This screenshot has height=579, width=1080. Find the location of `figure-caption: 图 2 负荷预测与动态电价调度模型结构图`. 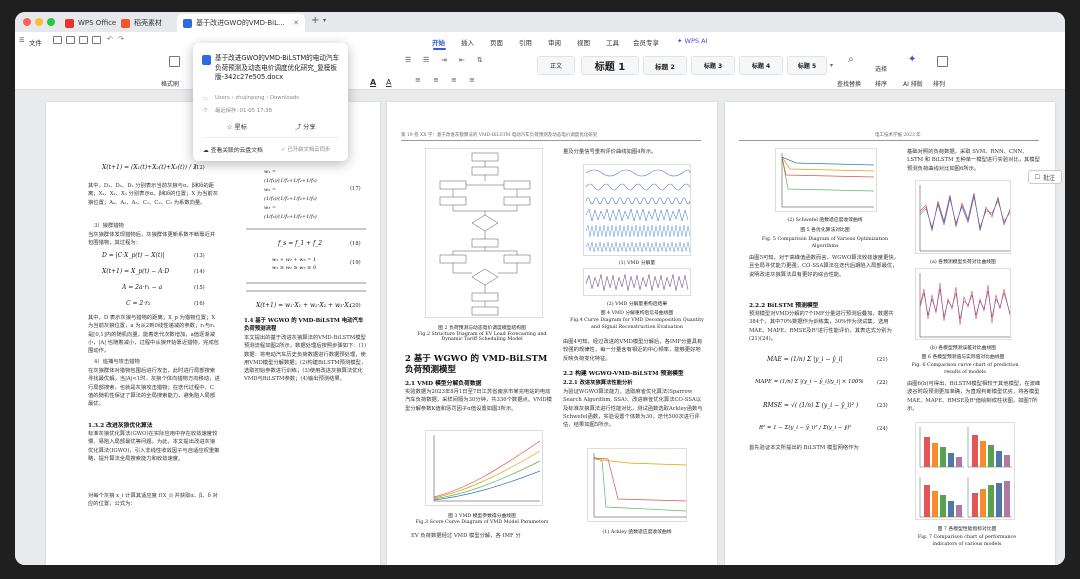

figure-caption: 图 2 负荷预测与动态电价调度模型结构图 is located at coordinates (482, 328).